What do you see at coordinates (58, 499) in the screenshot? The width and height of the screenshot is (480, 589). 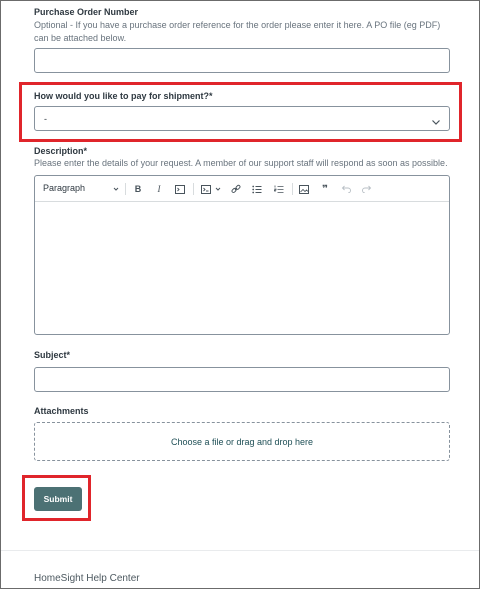 I see `submit-button: Submit` at bounding box center [58, 499].